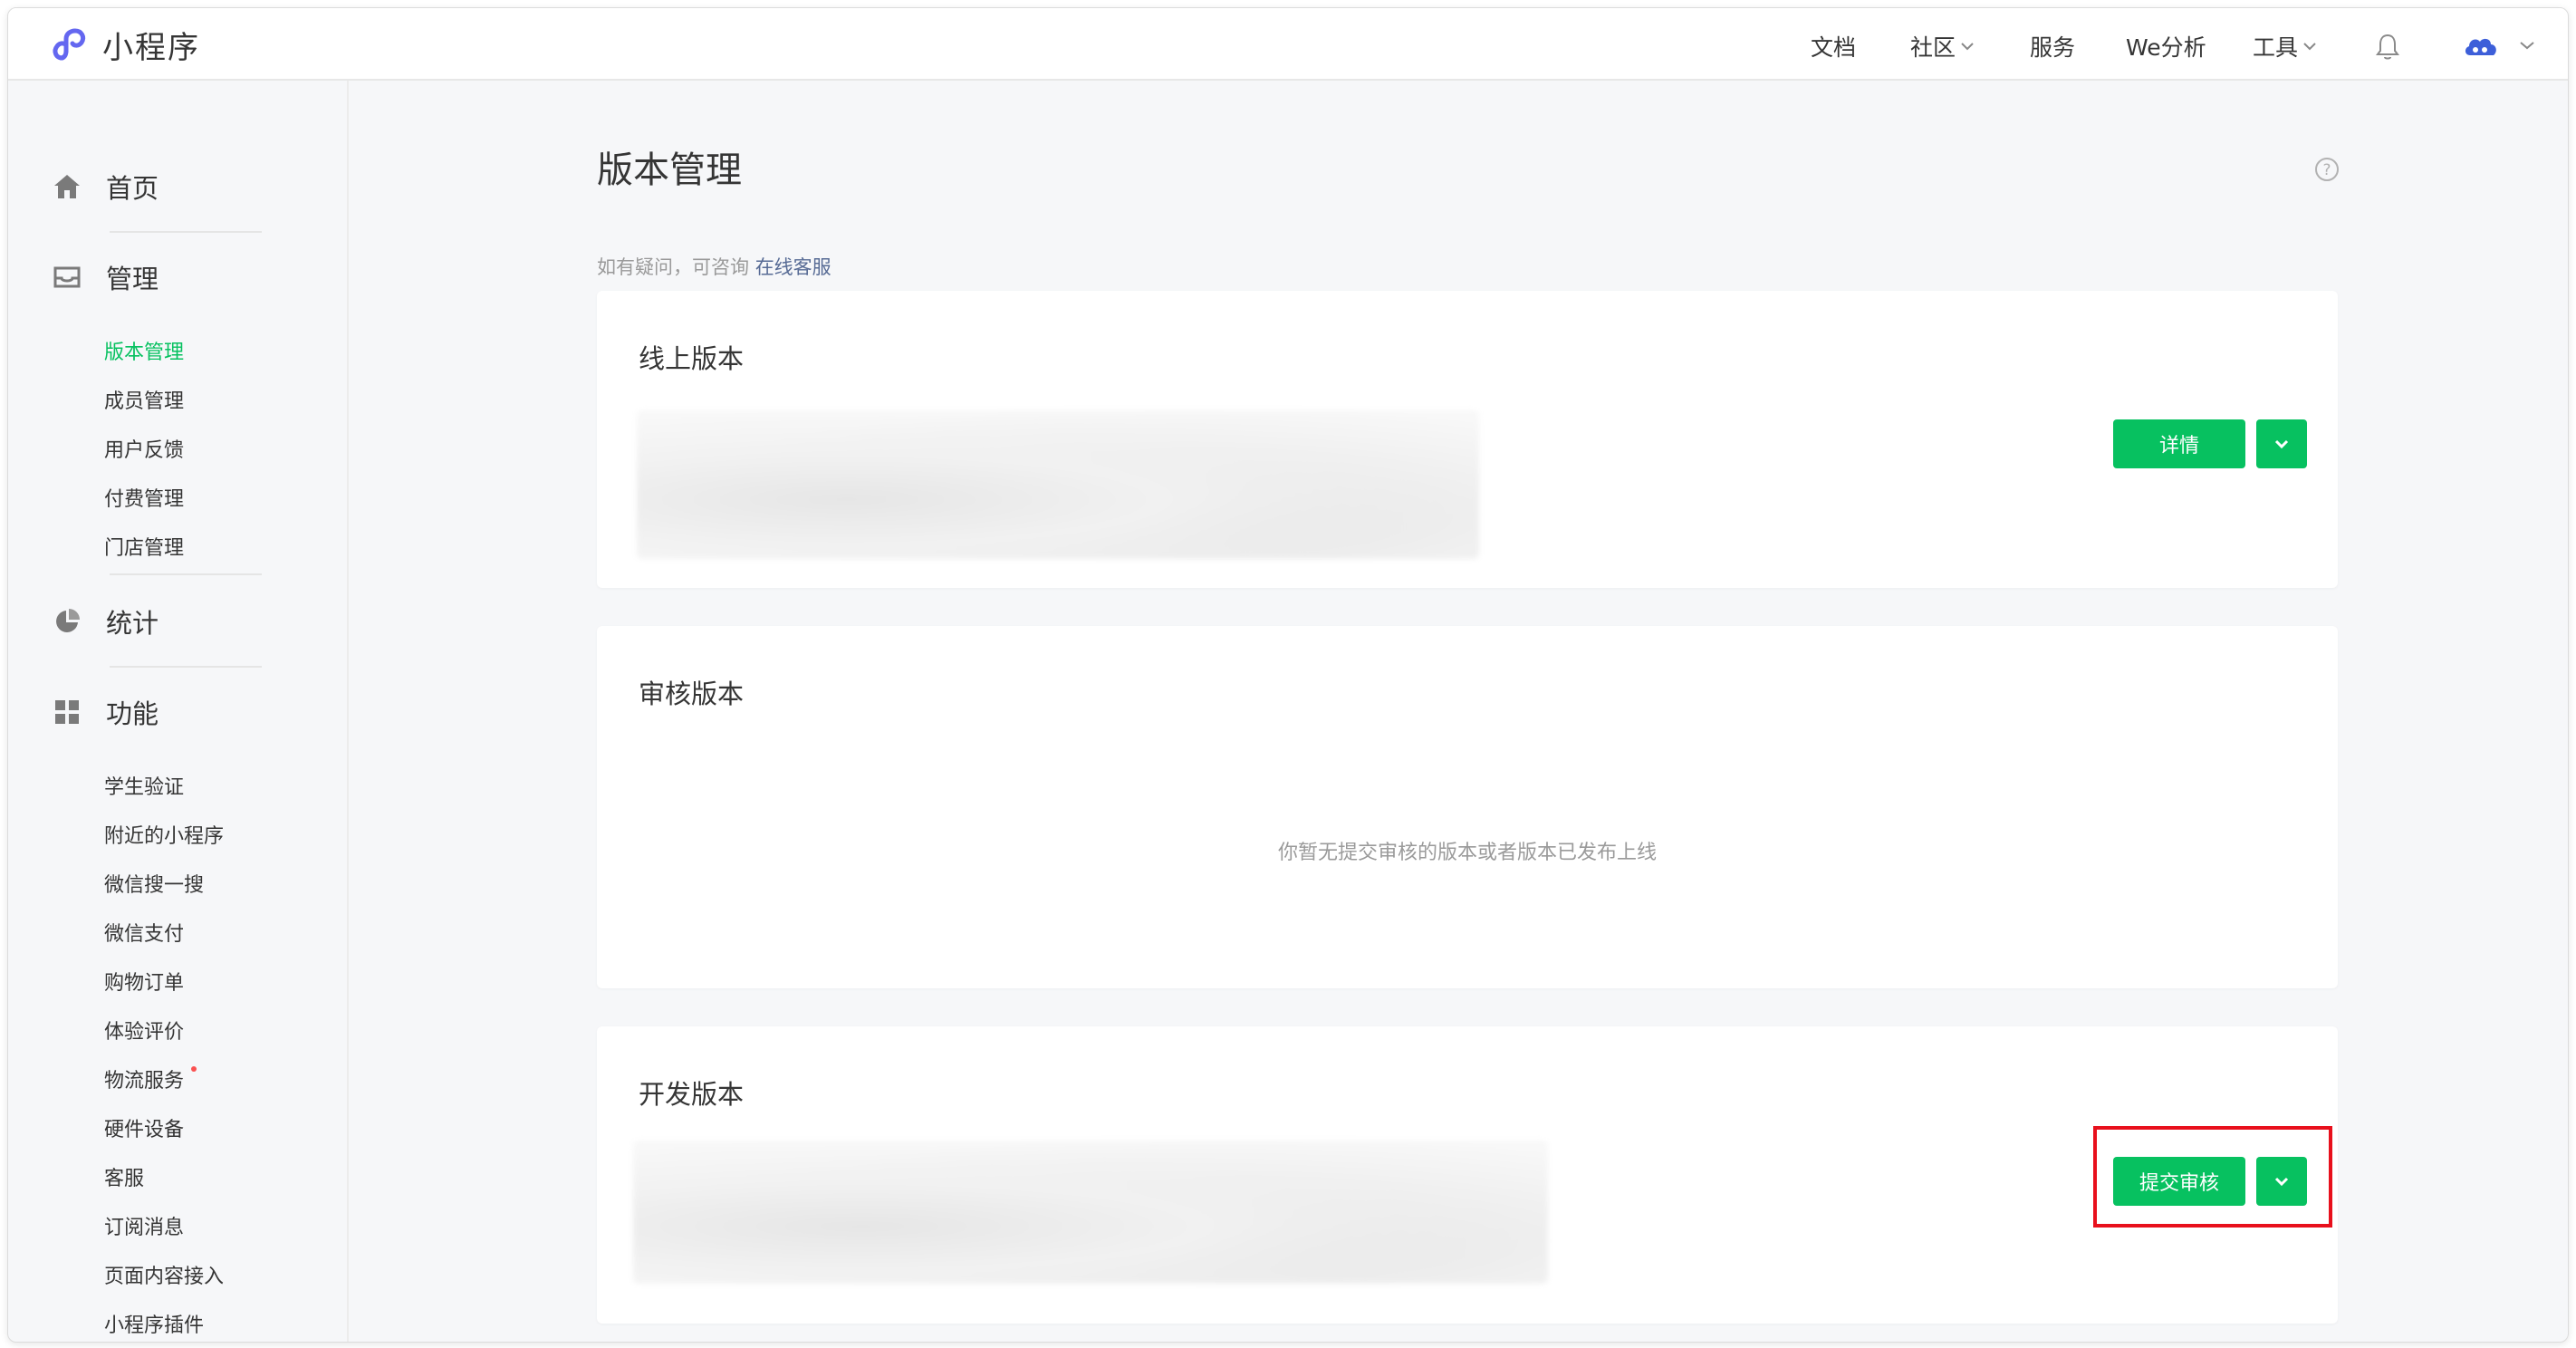 The height and width of the screenshot is (1348, 2576). Describe the element at coordinates (144, 1078) in the screenshot. I see `sidebar-item-logistics: 物流服务` at that location.